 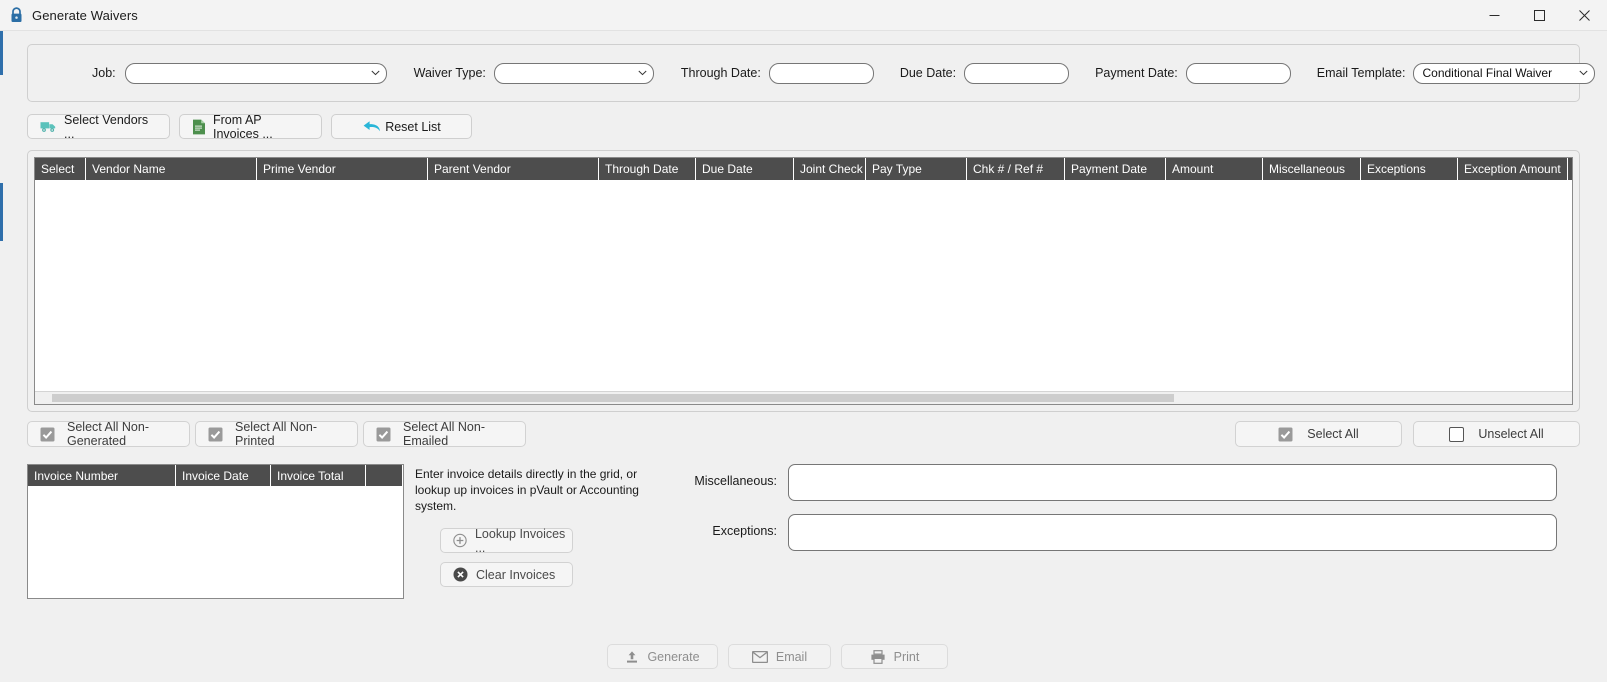 I want to click on through-date-field: Through Date:, so click(x=777, y=73).